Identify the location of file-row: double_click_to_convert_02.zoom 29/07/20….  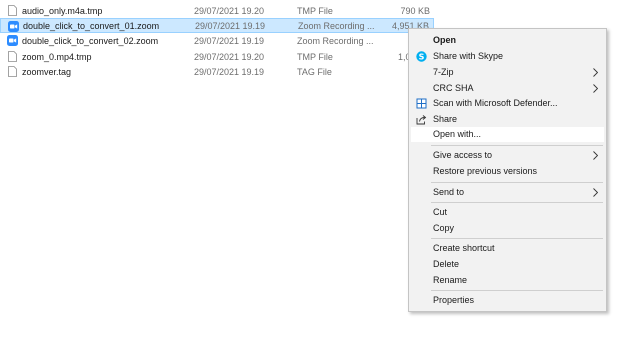
(217, 40).